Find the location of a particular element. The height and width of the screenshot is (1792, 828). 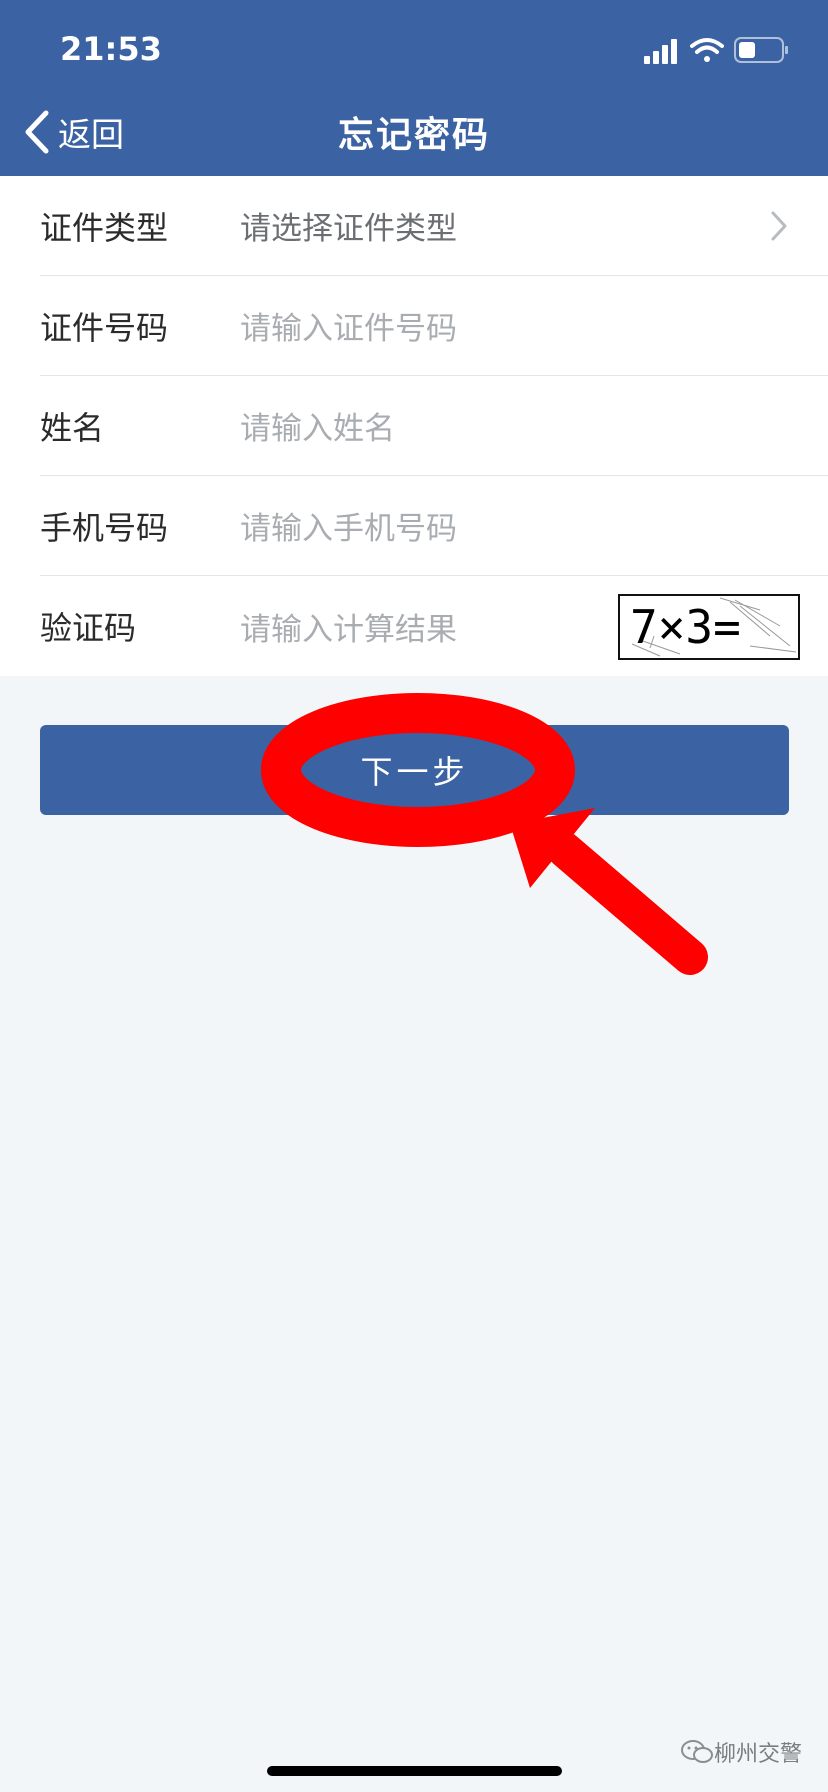

phone-input: 请输入手机号码 is located at coordinates (534, 525).